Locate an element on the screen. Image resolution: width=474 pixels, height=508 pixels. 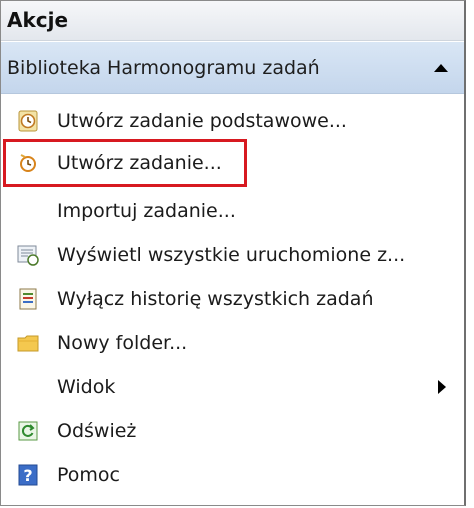
menu-item-view: Widok is located at coordinates (232, 387).